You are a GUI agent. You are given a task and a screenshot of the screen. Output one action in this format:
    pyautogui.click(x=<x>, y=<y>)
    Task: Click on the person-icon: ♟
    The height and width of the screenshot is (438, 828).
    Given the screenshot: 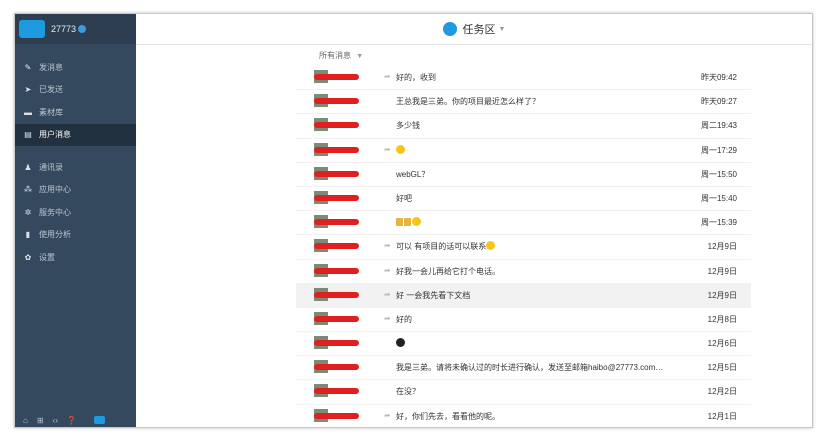 What is the action you would take?
    pyautogui.click(x=28, y=167)
    